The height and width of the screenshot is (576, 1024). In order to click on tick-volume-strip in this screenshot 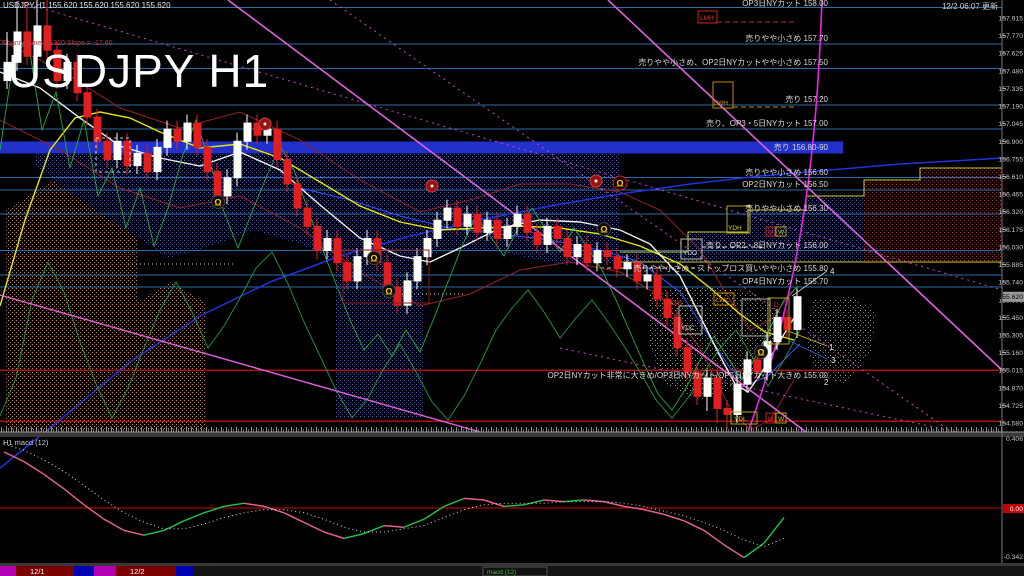, I will do `click(501, 428)`.